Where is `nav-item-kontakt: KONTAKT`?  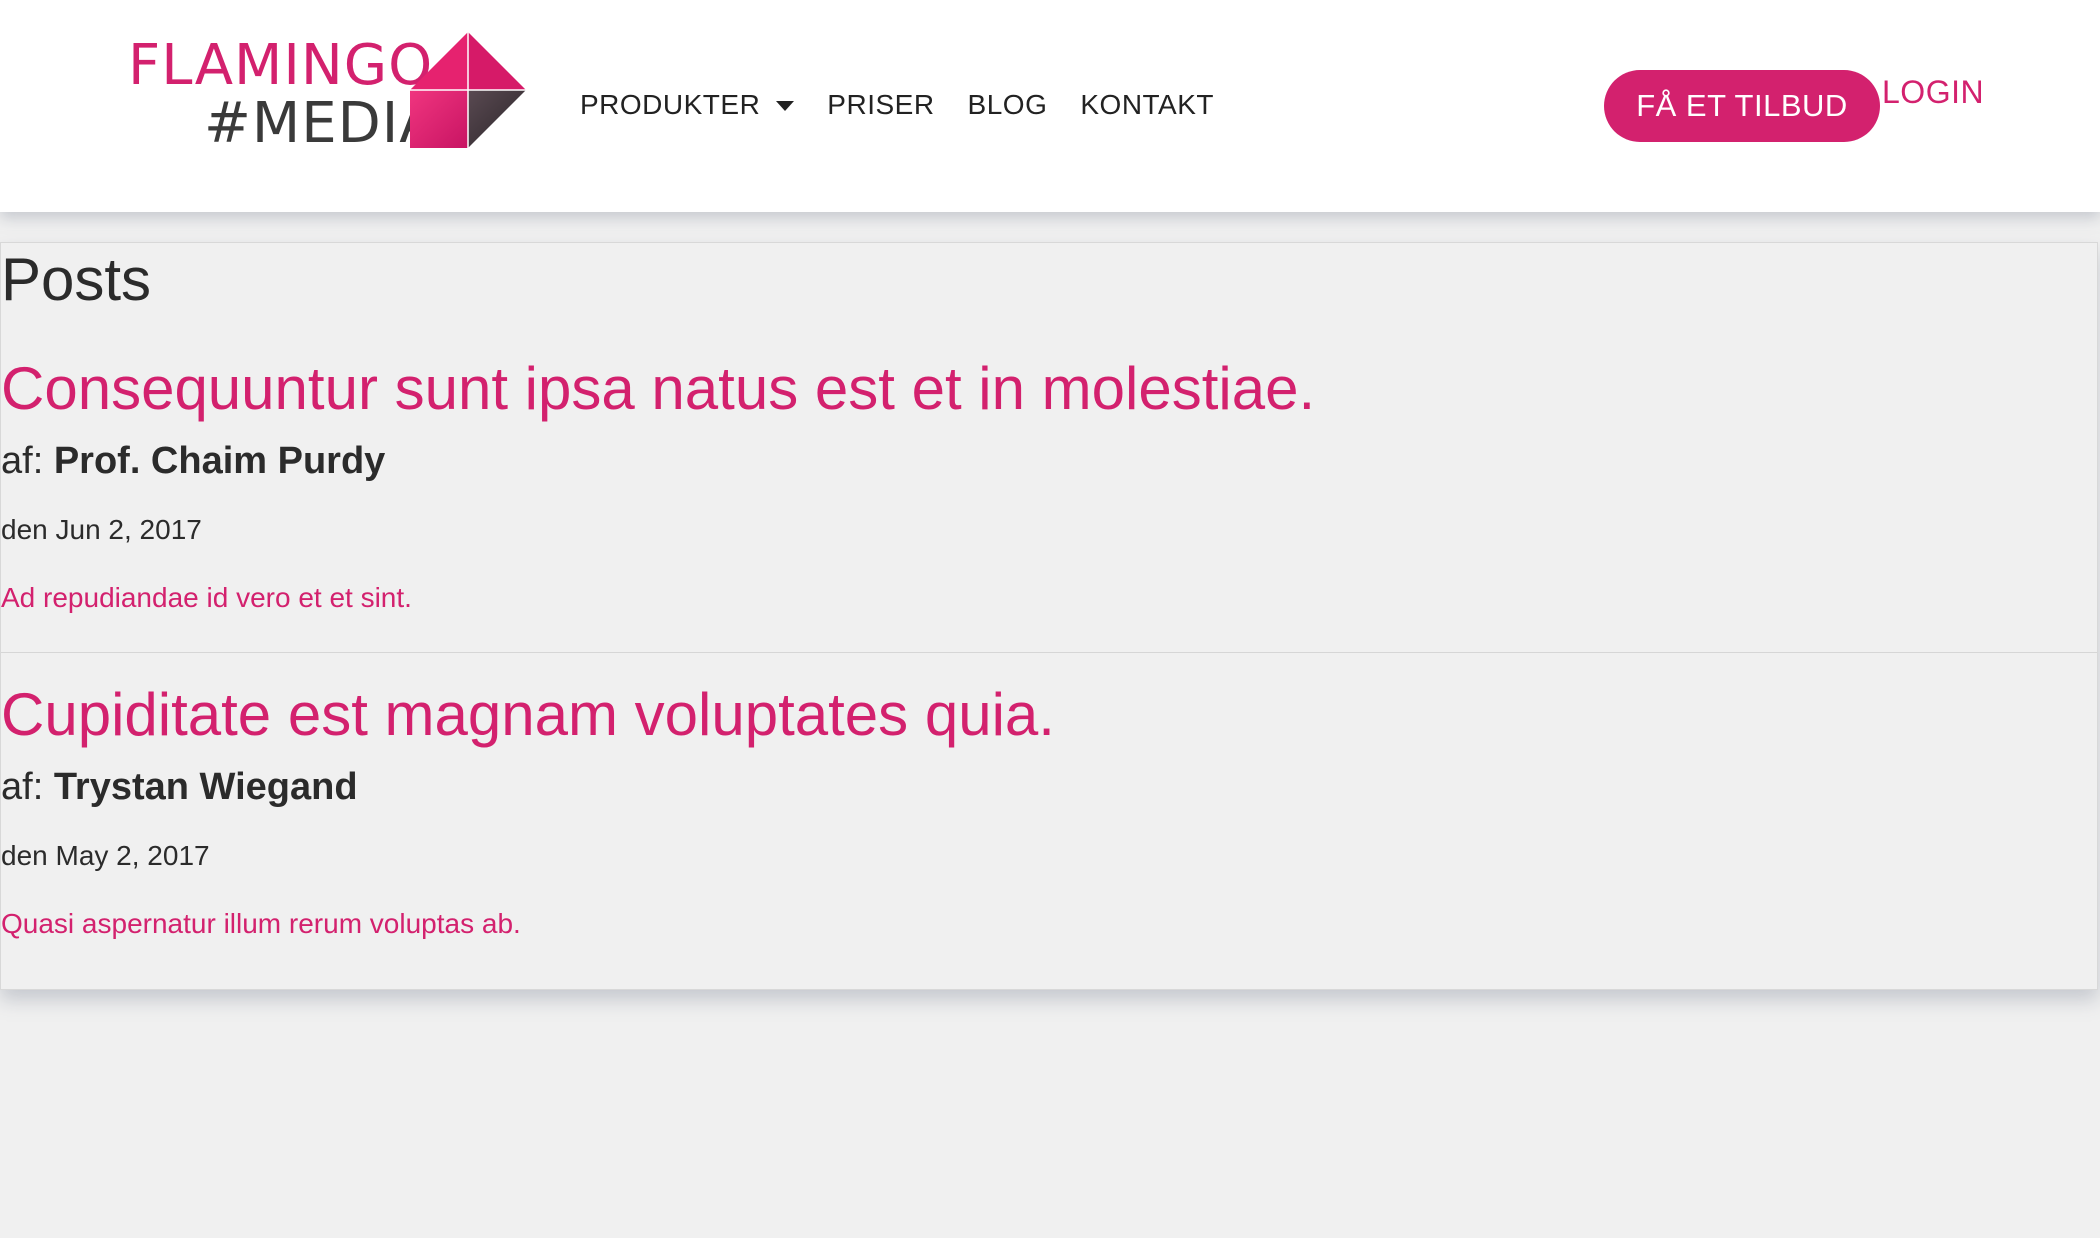
nav-item-kontakt: KONTAKT is located at coordinates (1147, 105).